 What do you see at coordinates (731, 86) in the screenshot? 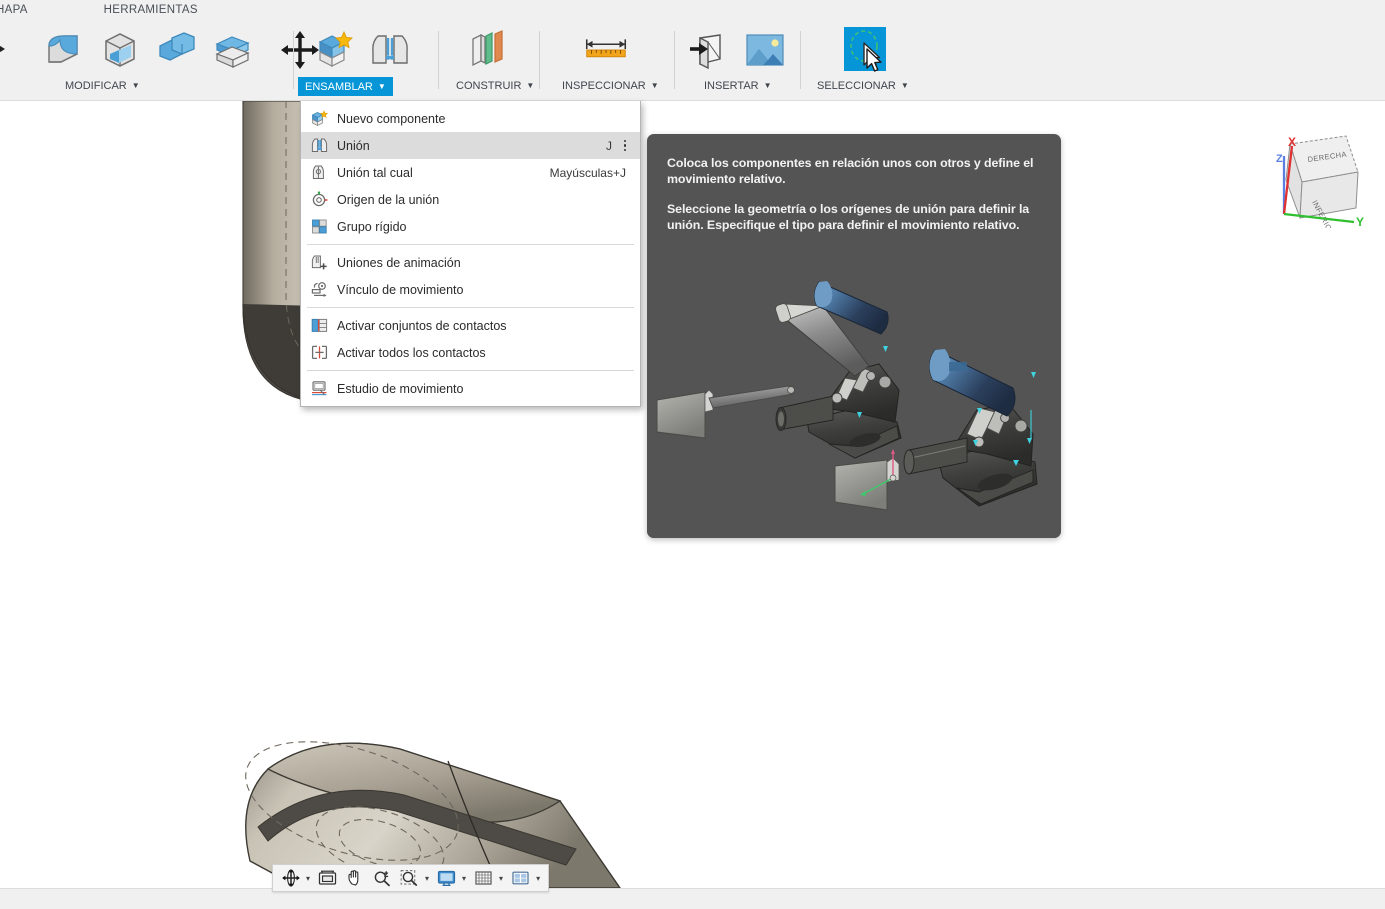
I see `panel-label-text: INSERTAR` at bounding box center [731, 86].